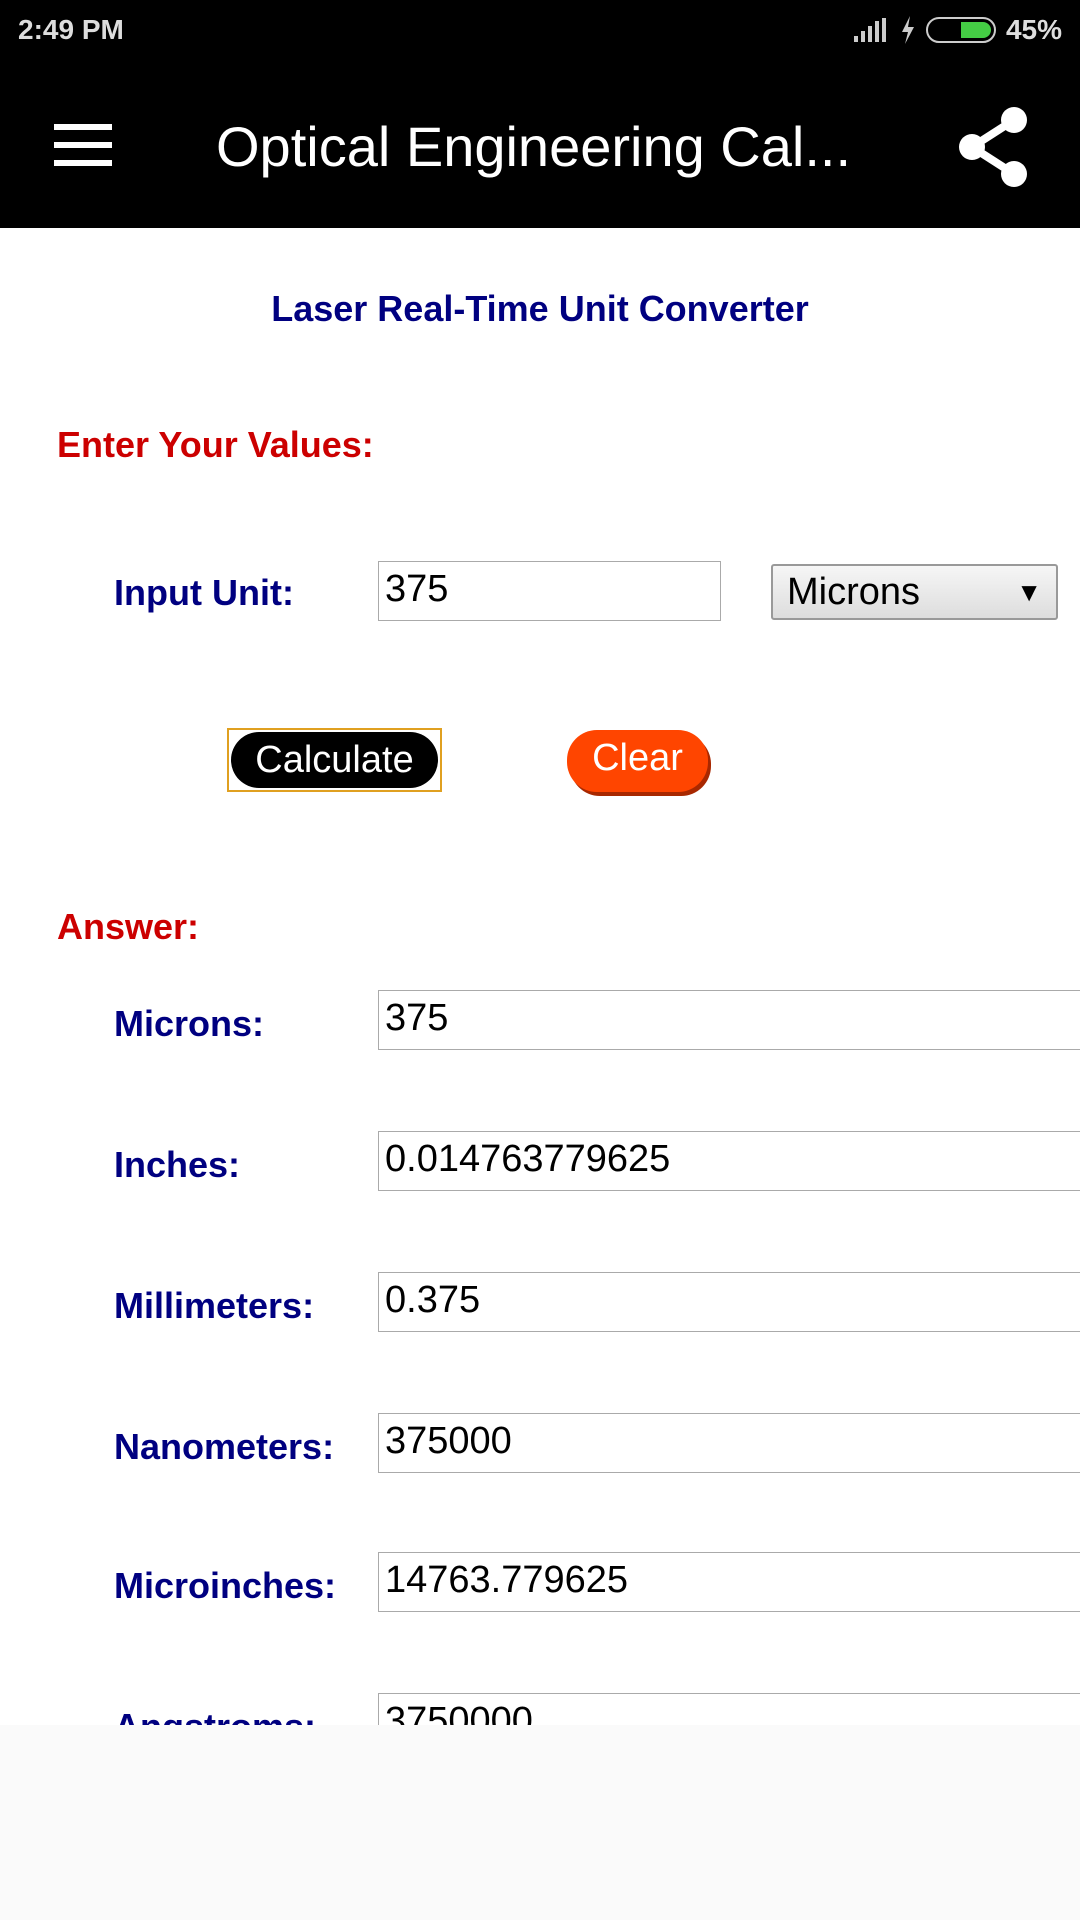 This screenshot has height=1920, width=1080. Describe the element at coordinates (729, 1161) in the screenshot. I see `result-field-inches: 0.014763779625` at that location.